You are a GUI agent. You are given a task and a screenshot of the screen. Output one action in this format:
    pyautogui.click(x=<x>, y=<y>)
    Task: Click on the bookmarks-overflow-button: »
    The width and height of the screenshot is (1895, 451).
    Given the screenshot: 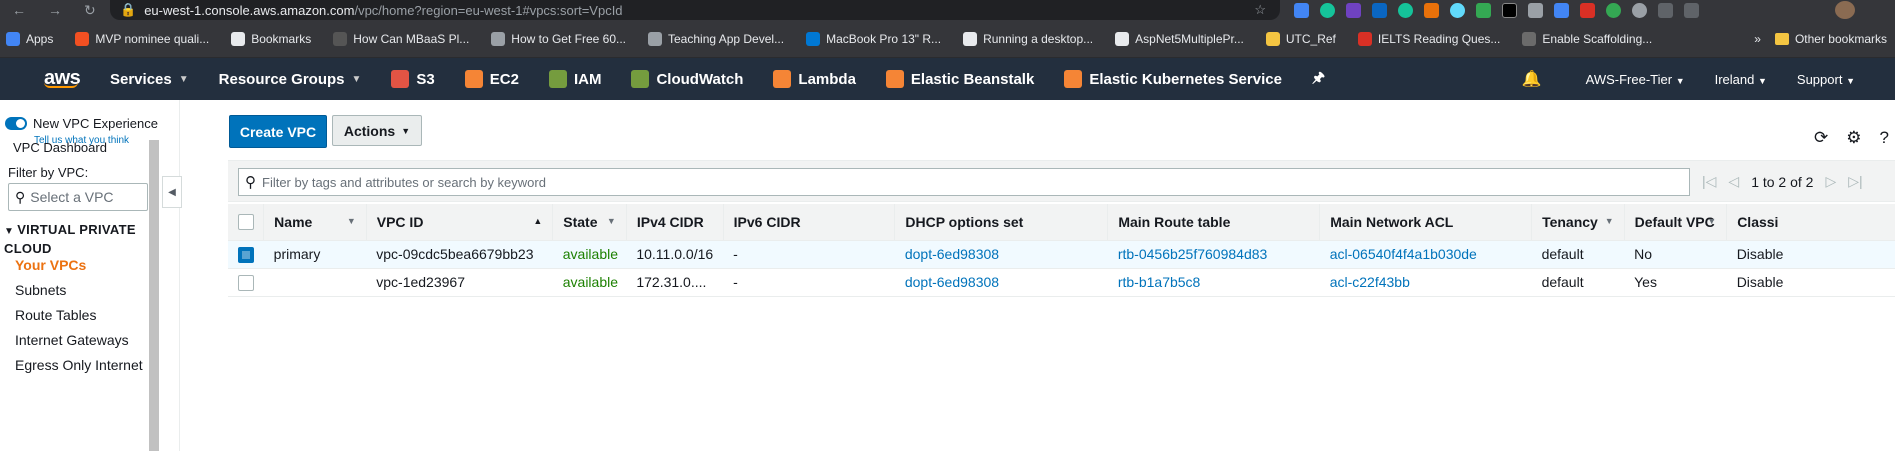 What is the action you would take?
    pyautogui.click(x=1757, y=39)
    